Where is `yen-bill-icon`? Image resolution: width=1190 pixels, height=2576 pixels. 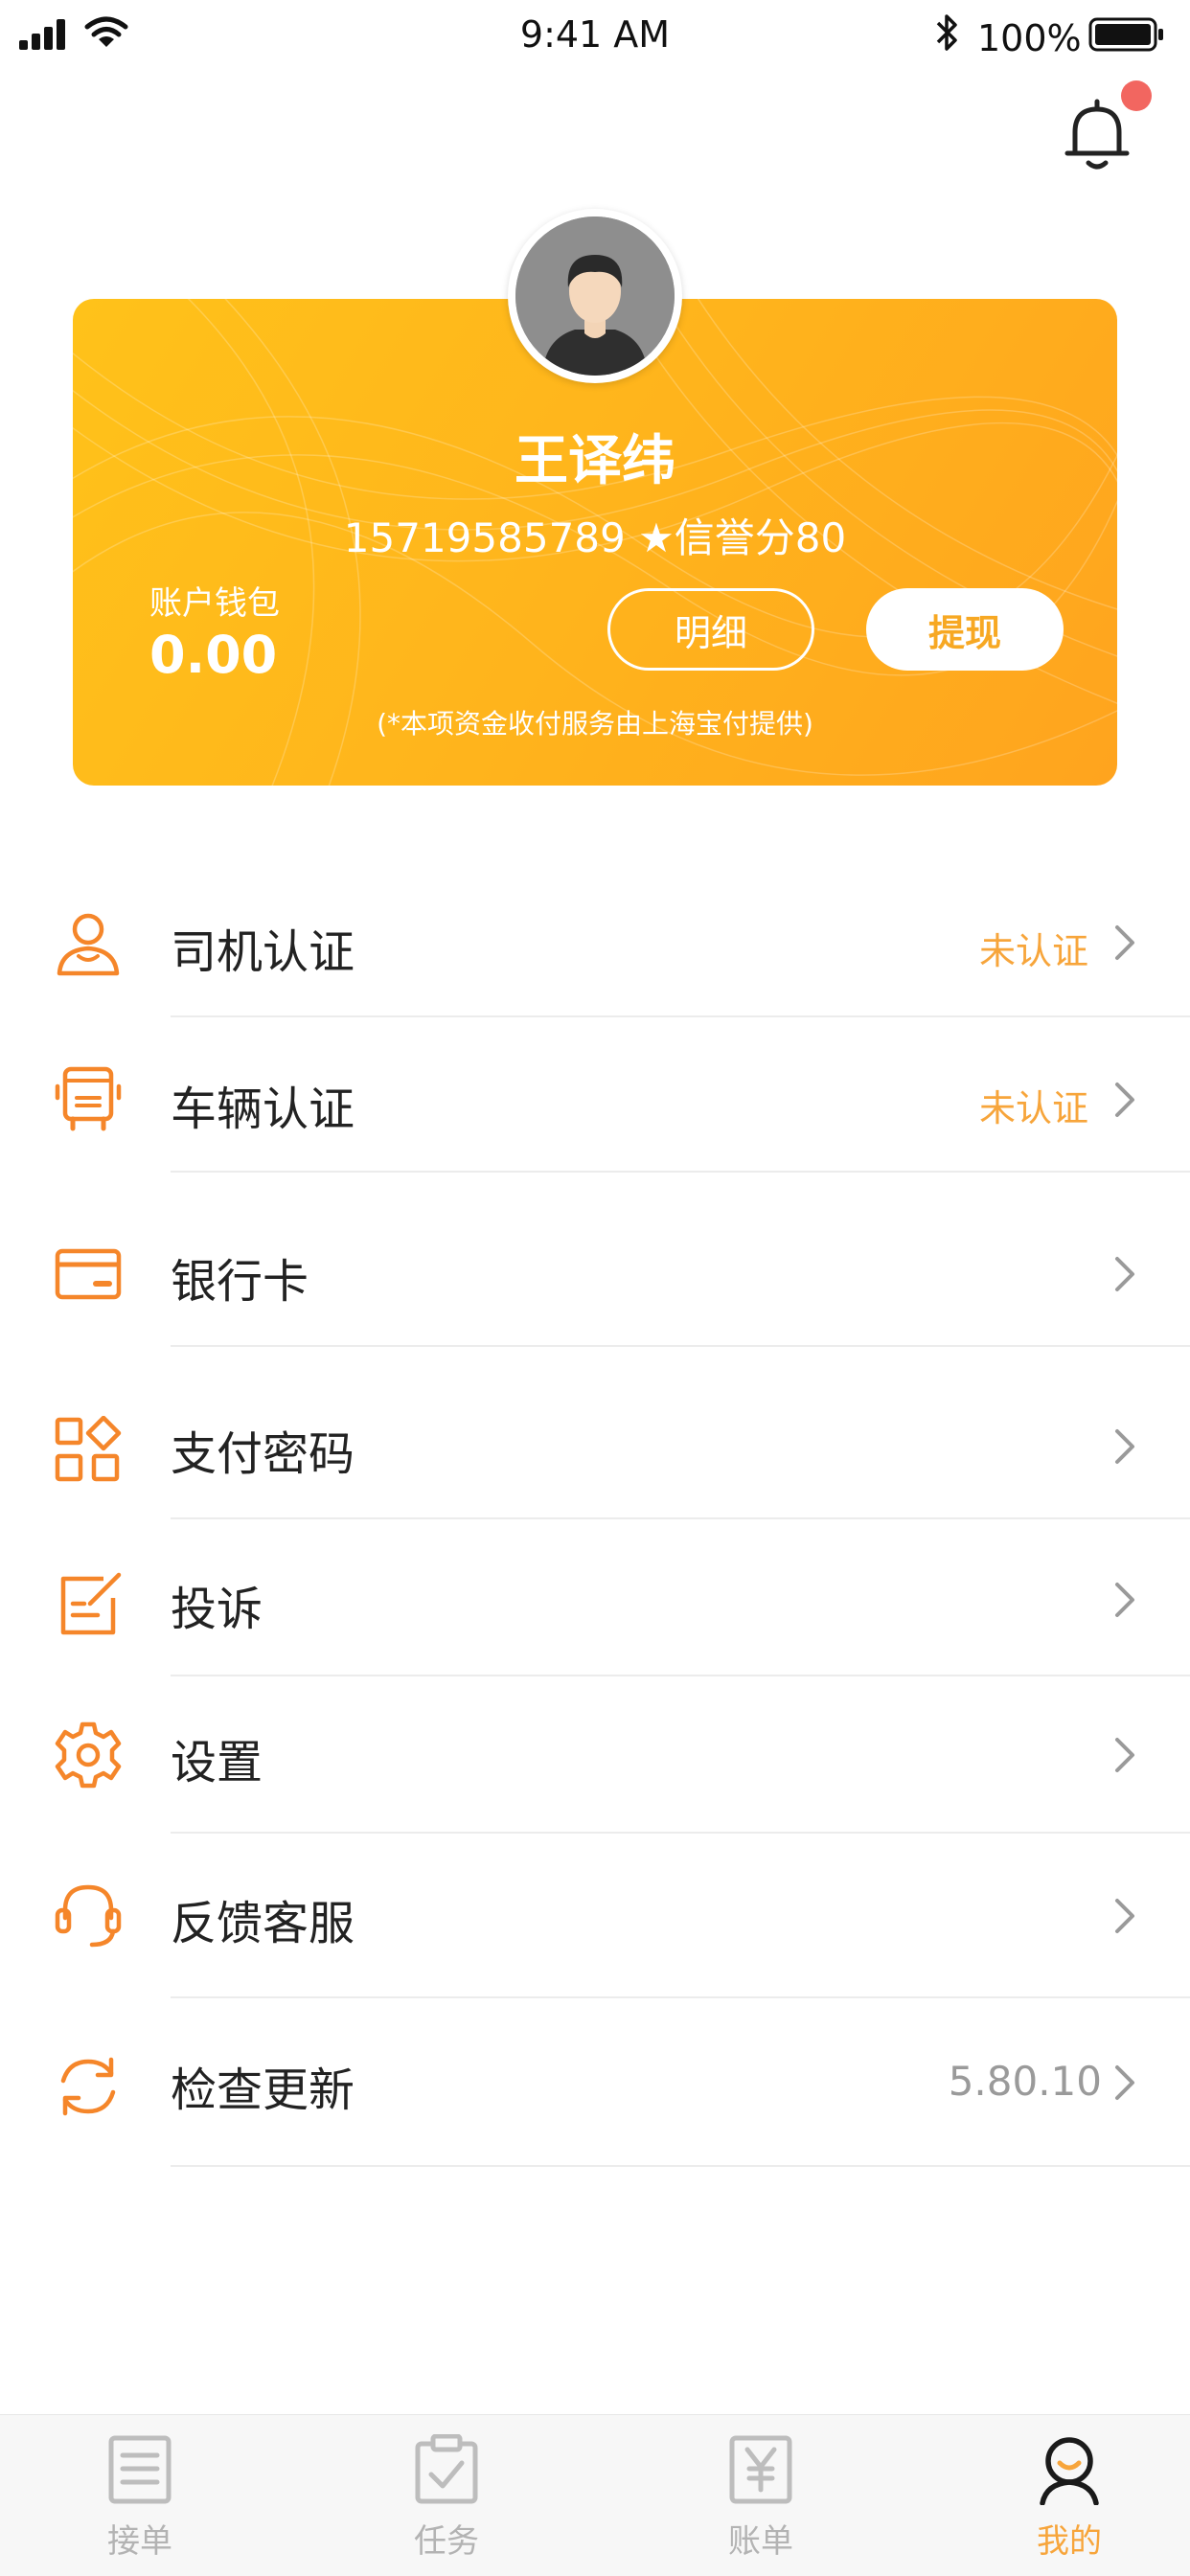 yen-bill-icon is located at coordinates (761, 2469).